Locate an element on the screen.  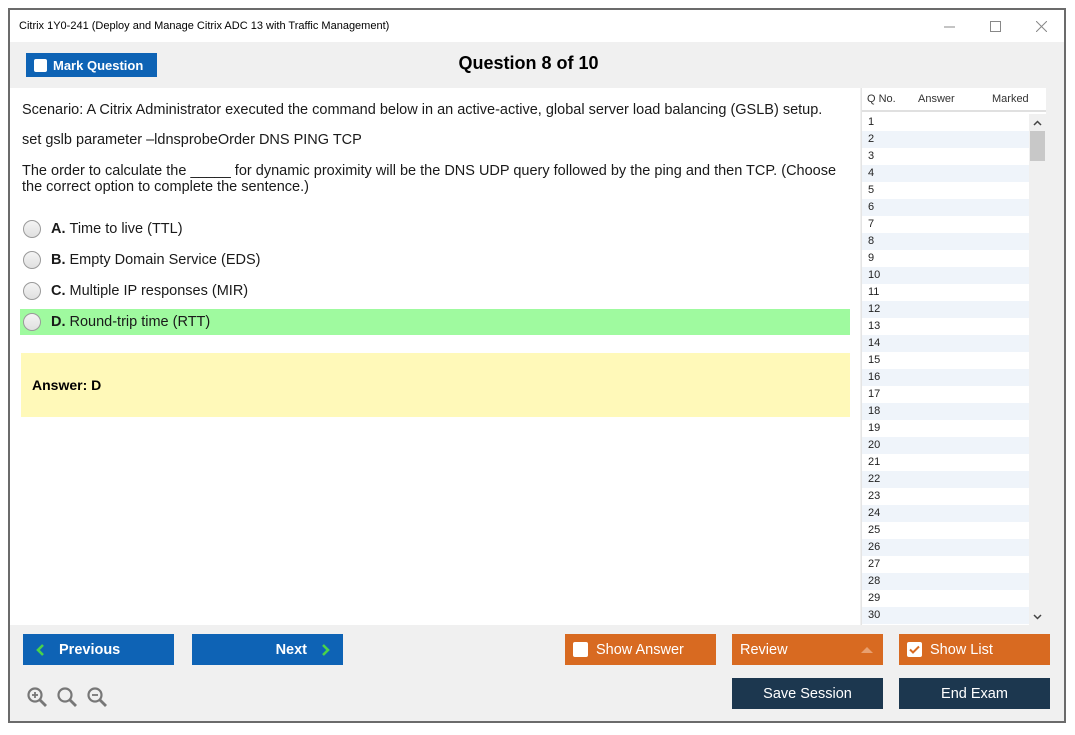
close-button is located at coordinates (1041, 26).